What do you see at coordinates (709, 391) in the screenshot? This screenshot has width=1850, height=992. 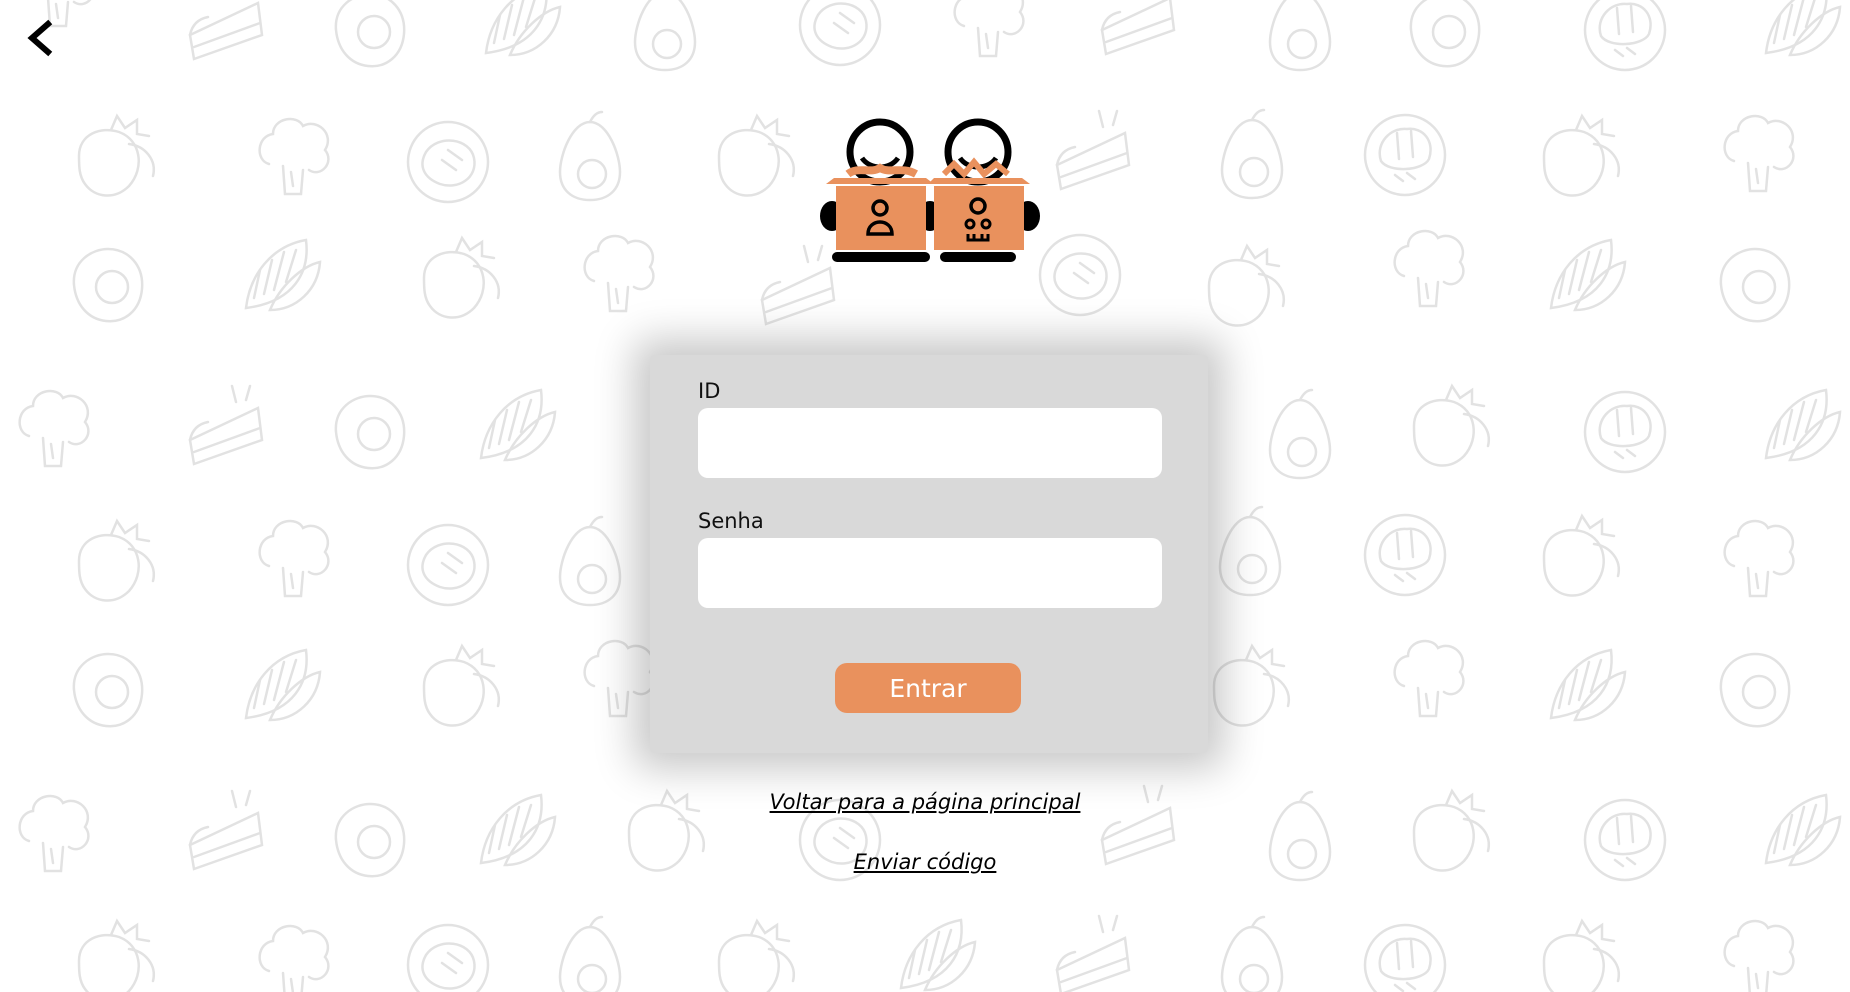 I see `id-label: ID` at bounding box center [709, 391].